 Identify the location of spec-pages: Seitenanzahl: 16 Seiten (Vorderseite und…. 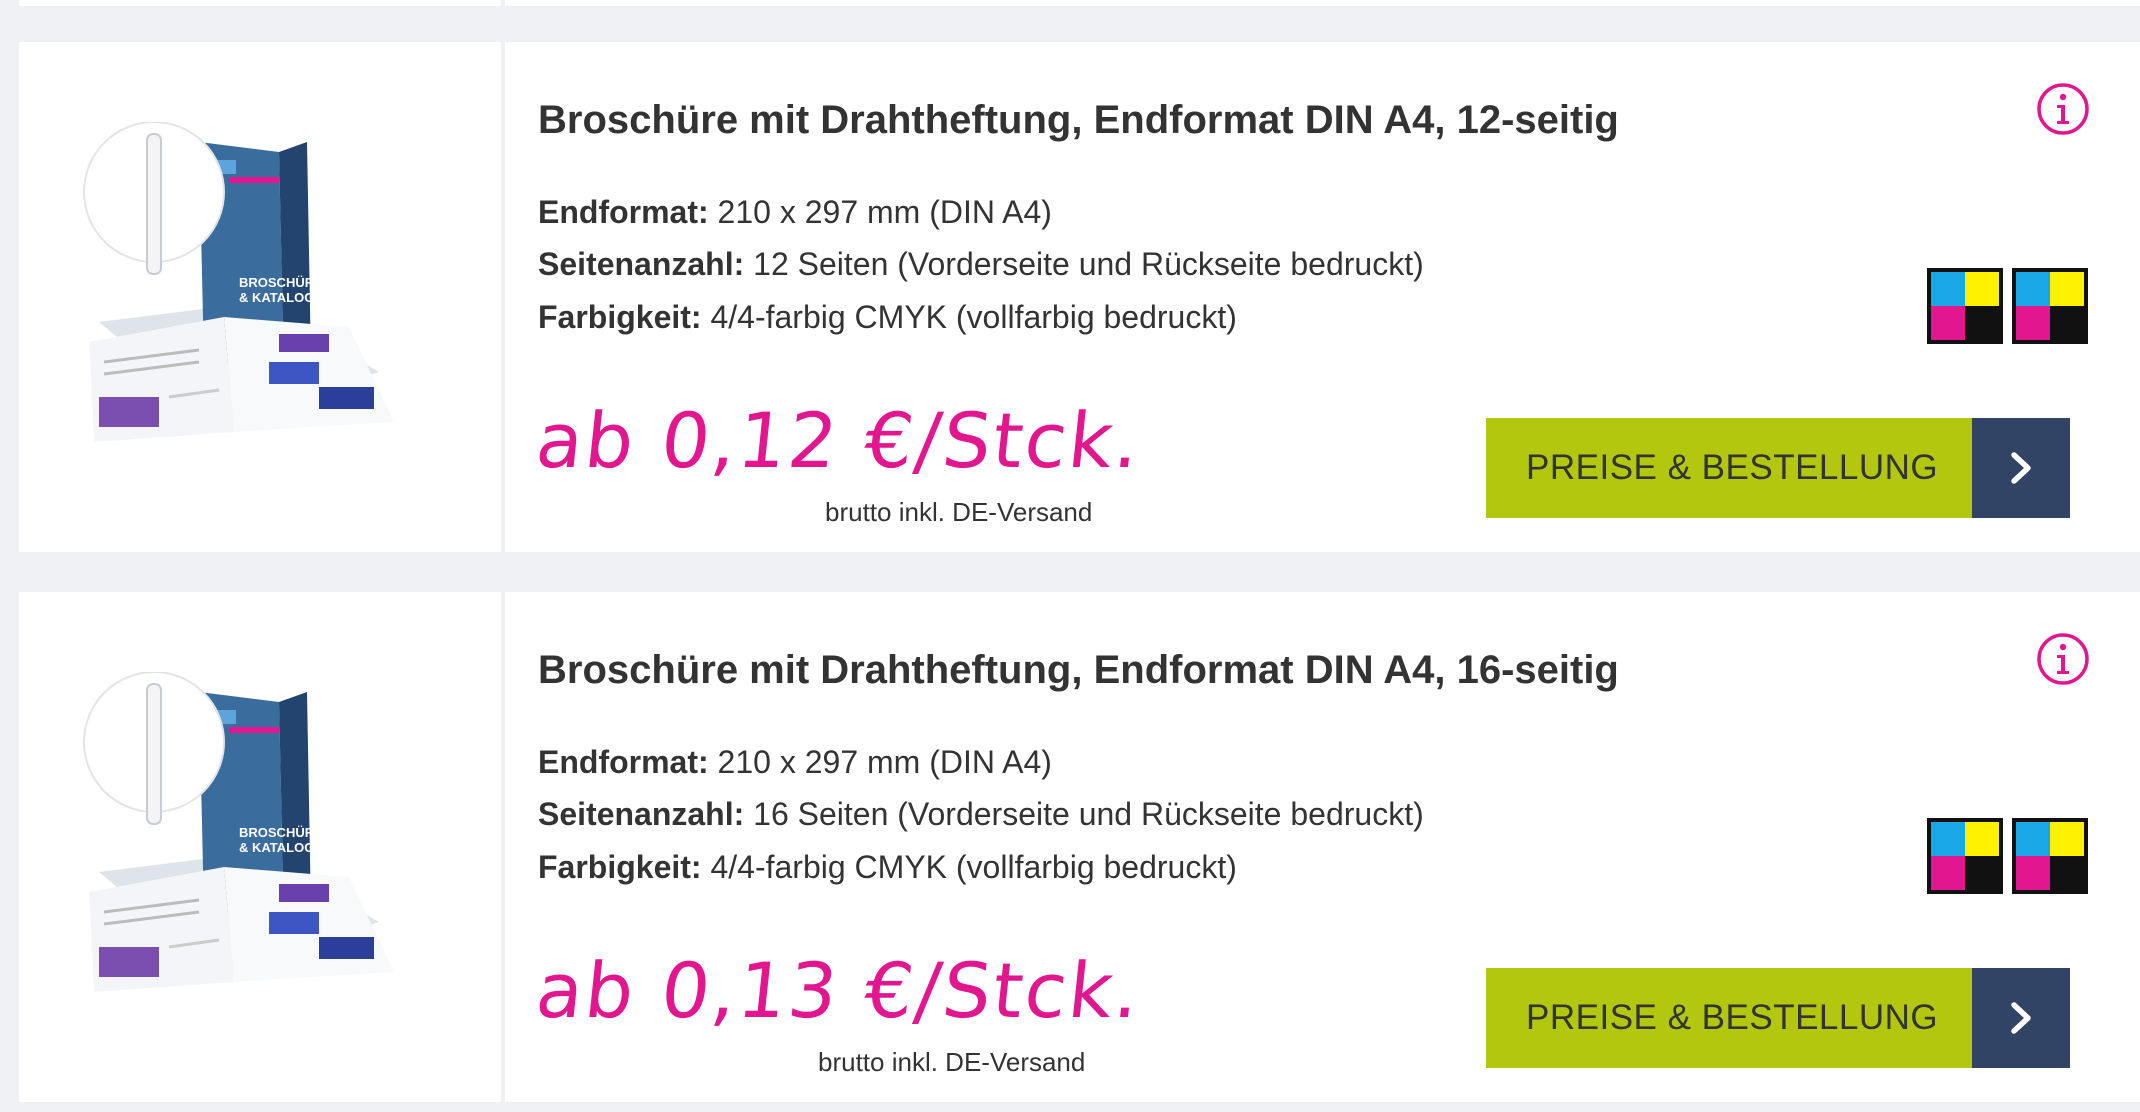
(981, 814).